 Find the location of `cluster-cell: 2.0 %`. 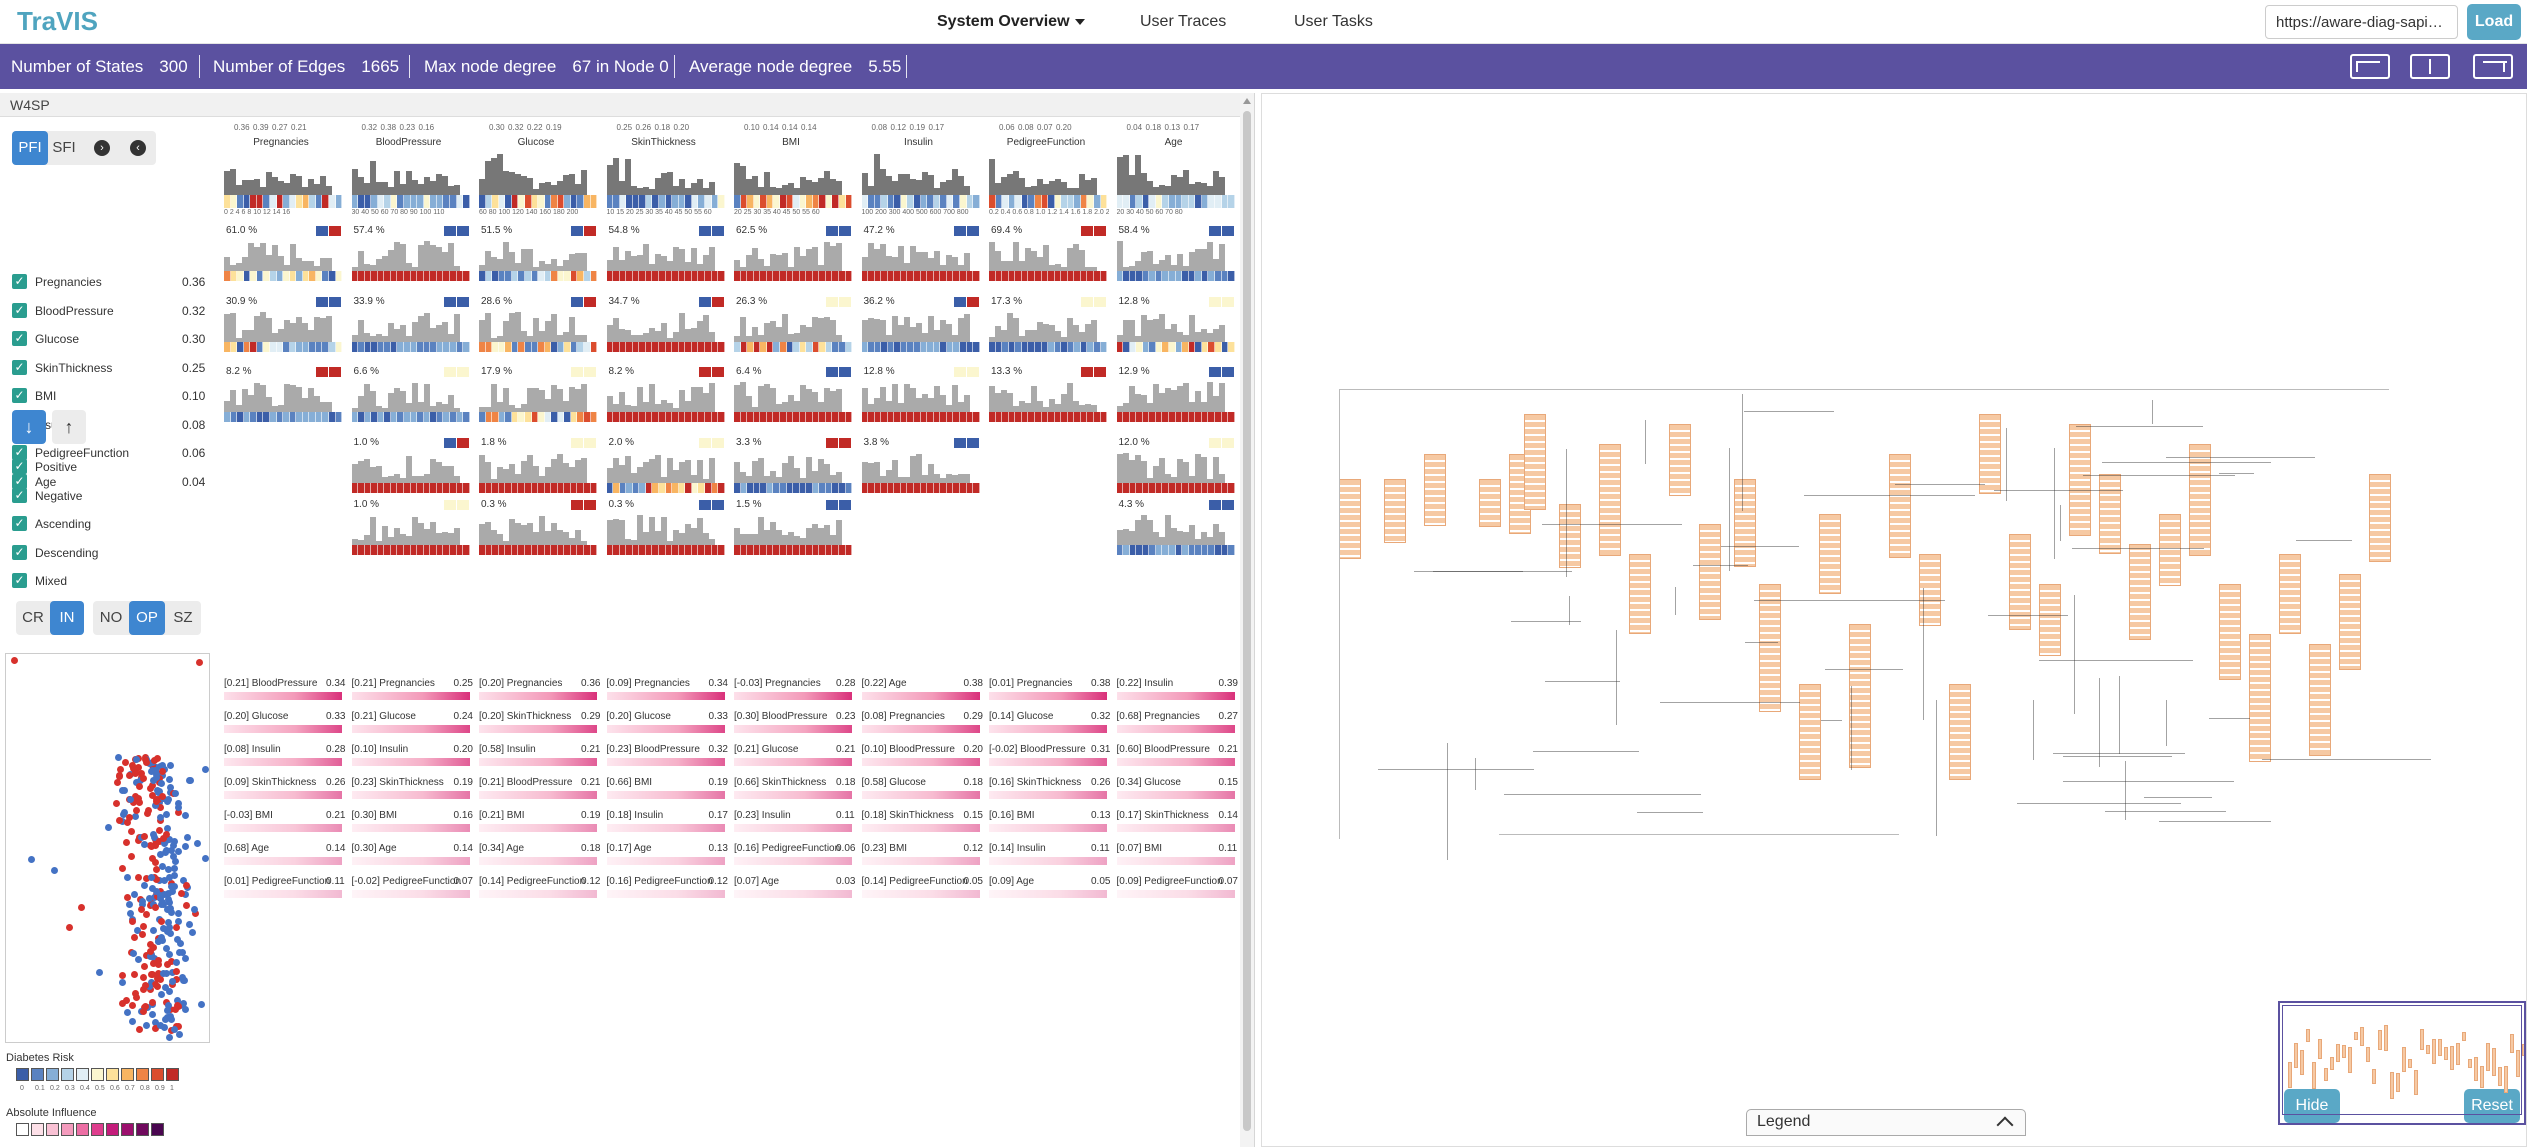

cluster-cell: 2.0 % is located at coordinates (664, 468).